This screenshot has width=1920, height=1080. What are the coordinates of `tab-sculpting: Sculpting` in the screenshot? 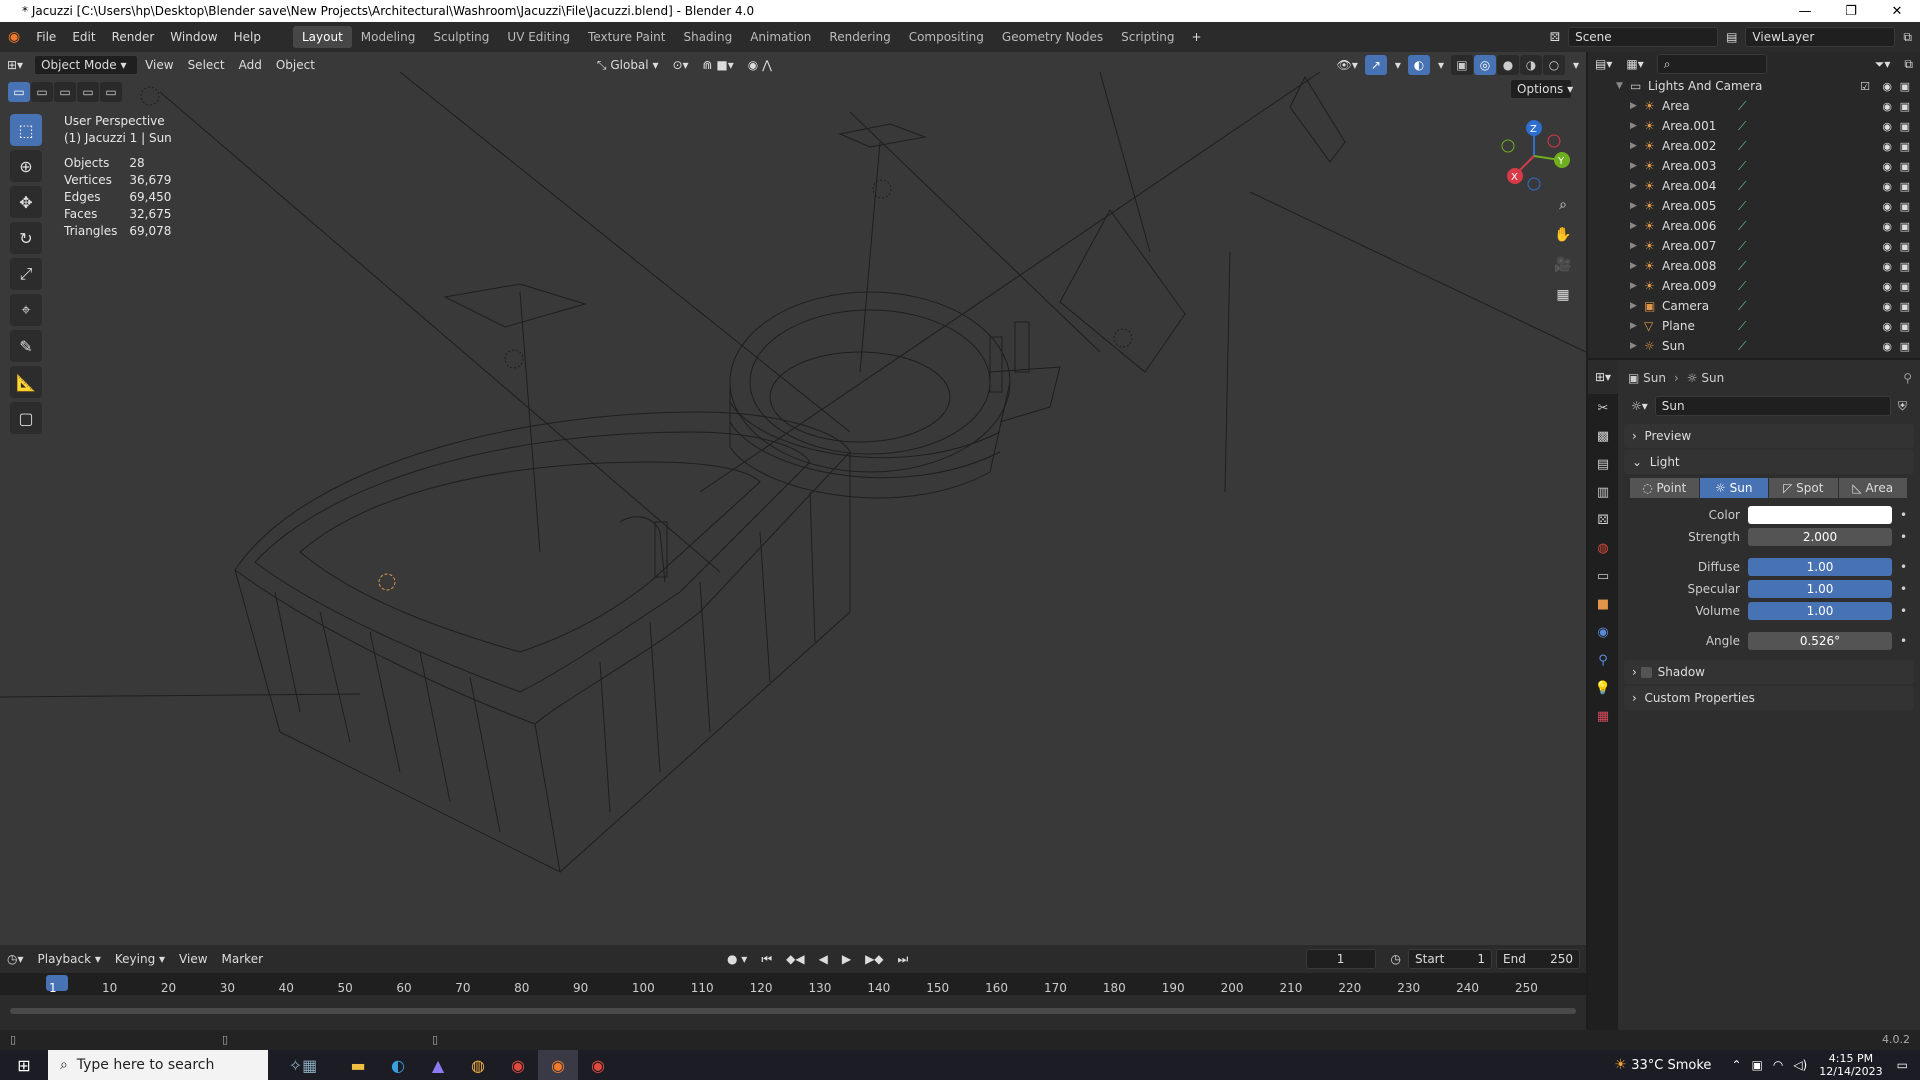 It's located at (461, 37).